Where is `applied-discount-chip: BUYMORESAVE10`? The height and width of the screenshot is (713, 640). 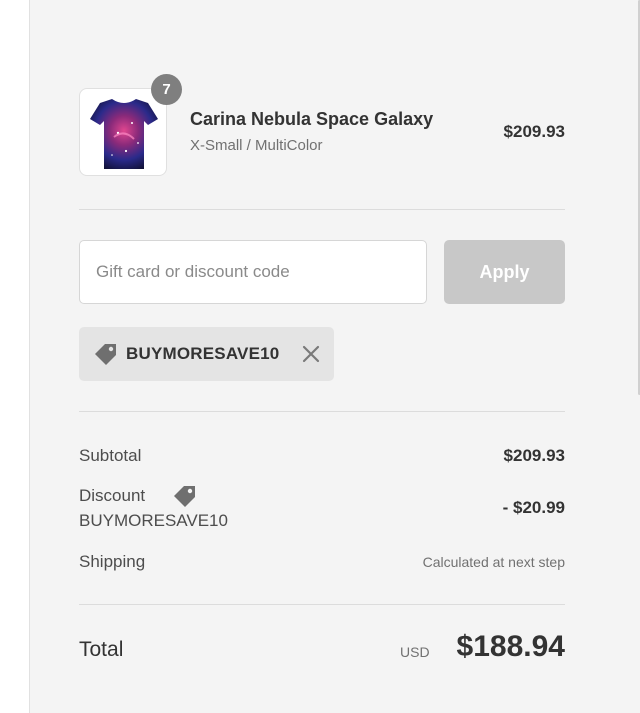 applied-discount-chip: BUYMORESAVE10 is located at coordinates (206, 354).